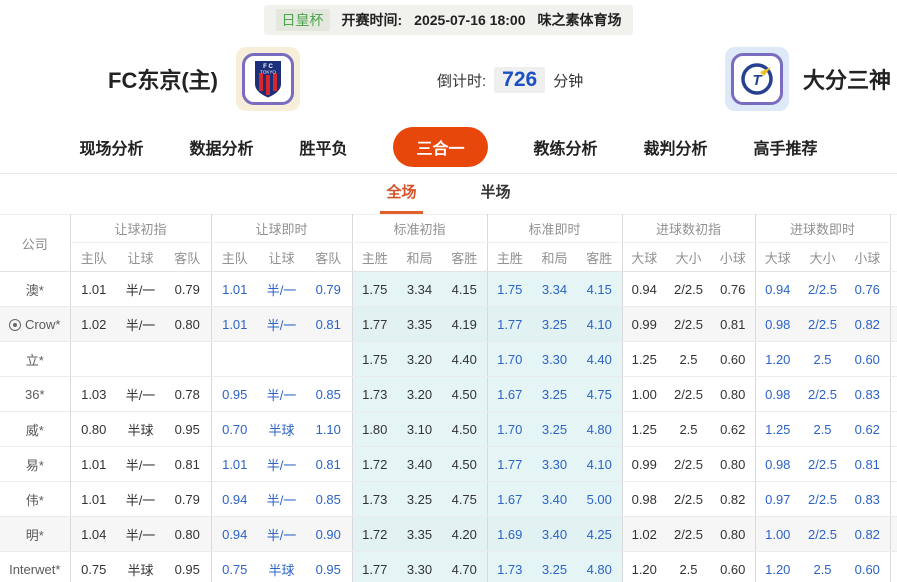 The image size is (897, 582). I want to click on company-name: 易*, so click(35, 464).